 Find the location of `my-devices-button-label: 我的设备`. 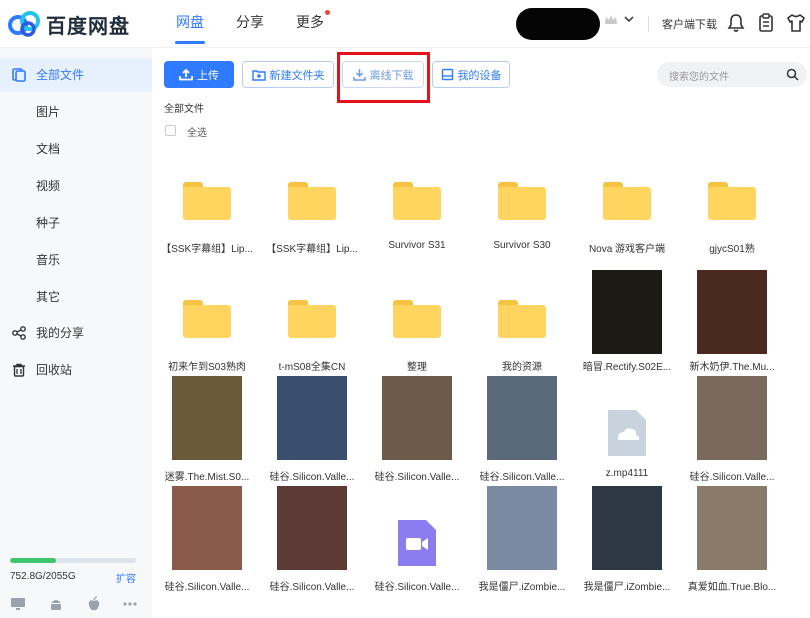

my-devices-button-label: 我的设备 is located at coordinates (479, 75).